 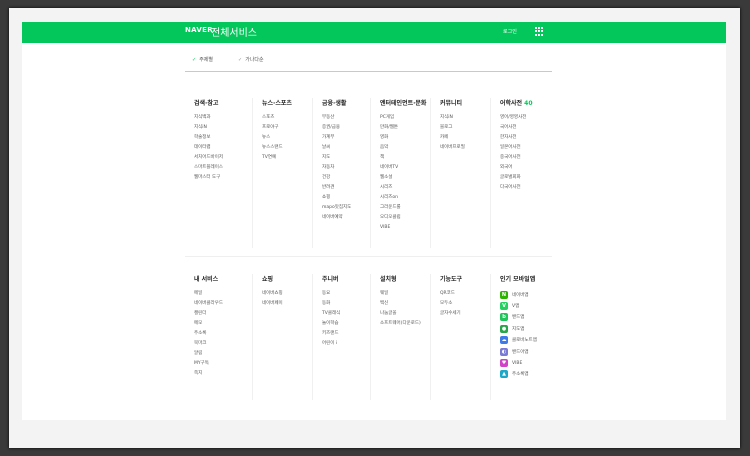 What do you see at coordinates (451, 278) in the screenshot?
I see `section-title: 기능도구` at bounding box center [451, 278].